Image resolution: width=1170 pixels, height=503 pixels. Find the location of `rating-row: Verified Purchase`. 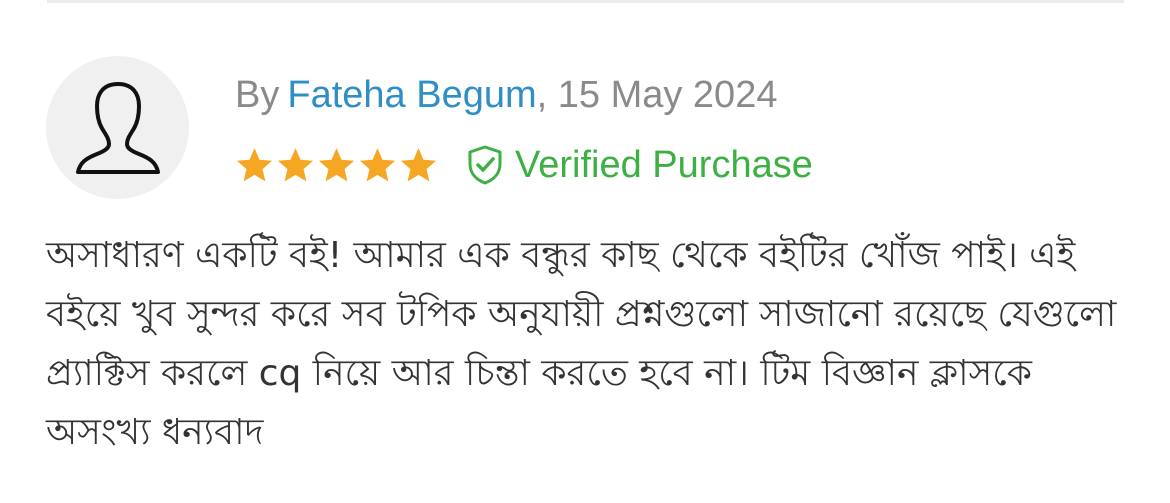

rating-row: Verified Purchase is located at coordinates (523, 165).